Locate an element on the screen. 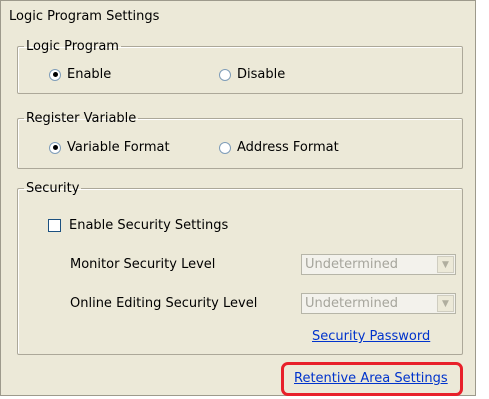  enable-radio: Enable is located at coordinates (80, 74).